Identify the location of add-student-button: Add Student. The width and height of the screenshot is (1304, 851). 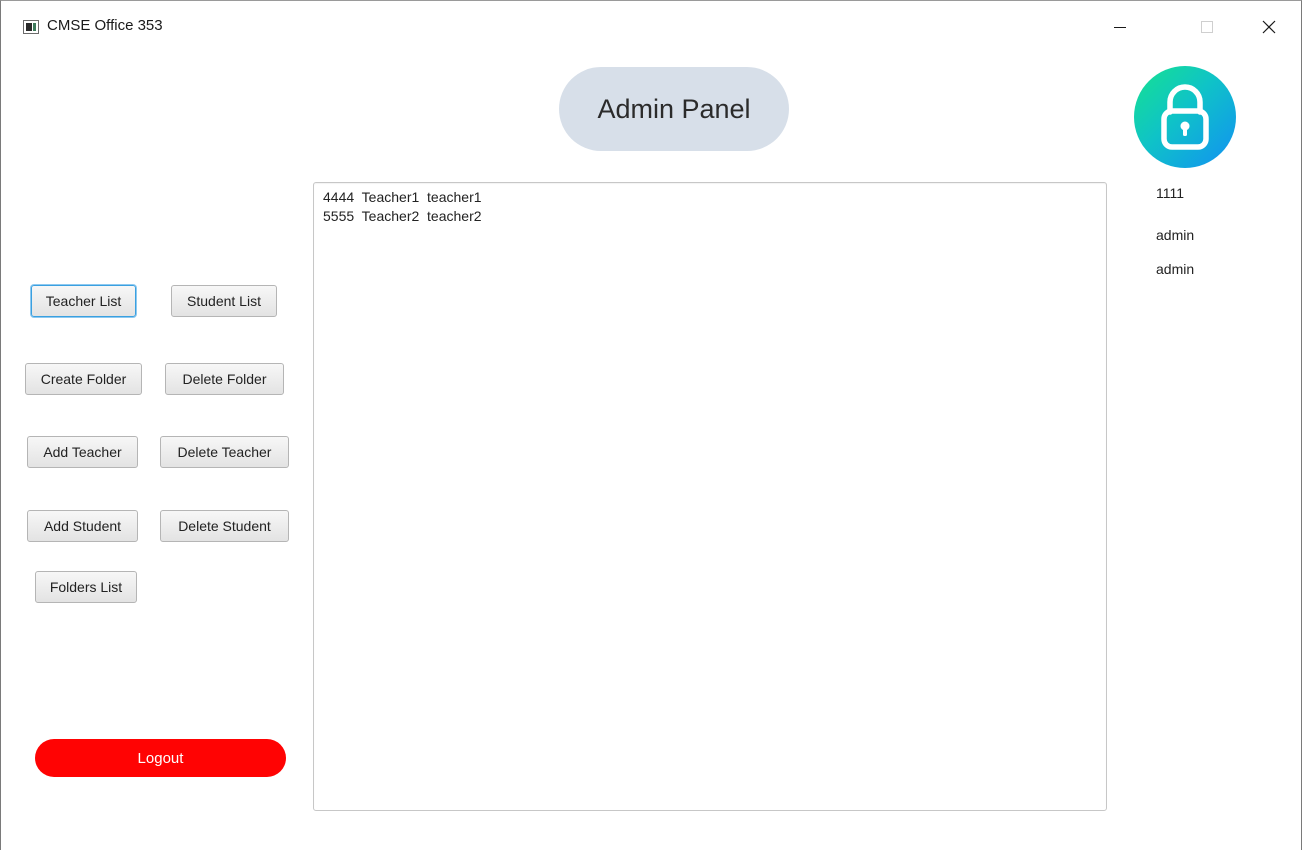
(82, 526).